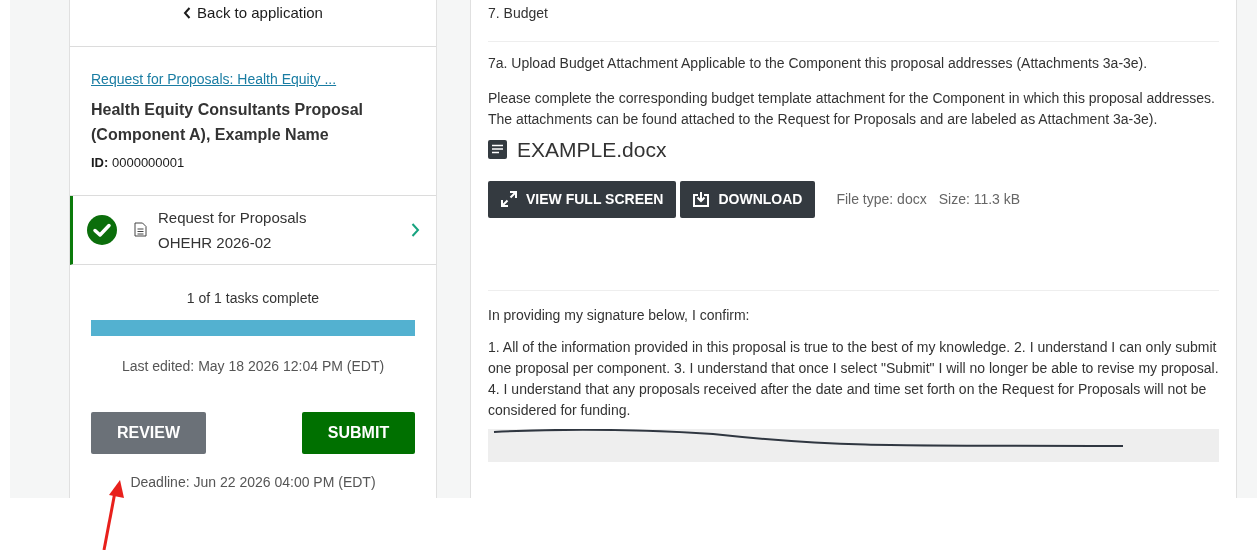 This screenshot has width=1257, height=550. What do you see at coordinates (582, 199) in the screenshot?
I see `full-screen-button: VIEW FULL SCREEN` at bounding box center [582, 199].